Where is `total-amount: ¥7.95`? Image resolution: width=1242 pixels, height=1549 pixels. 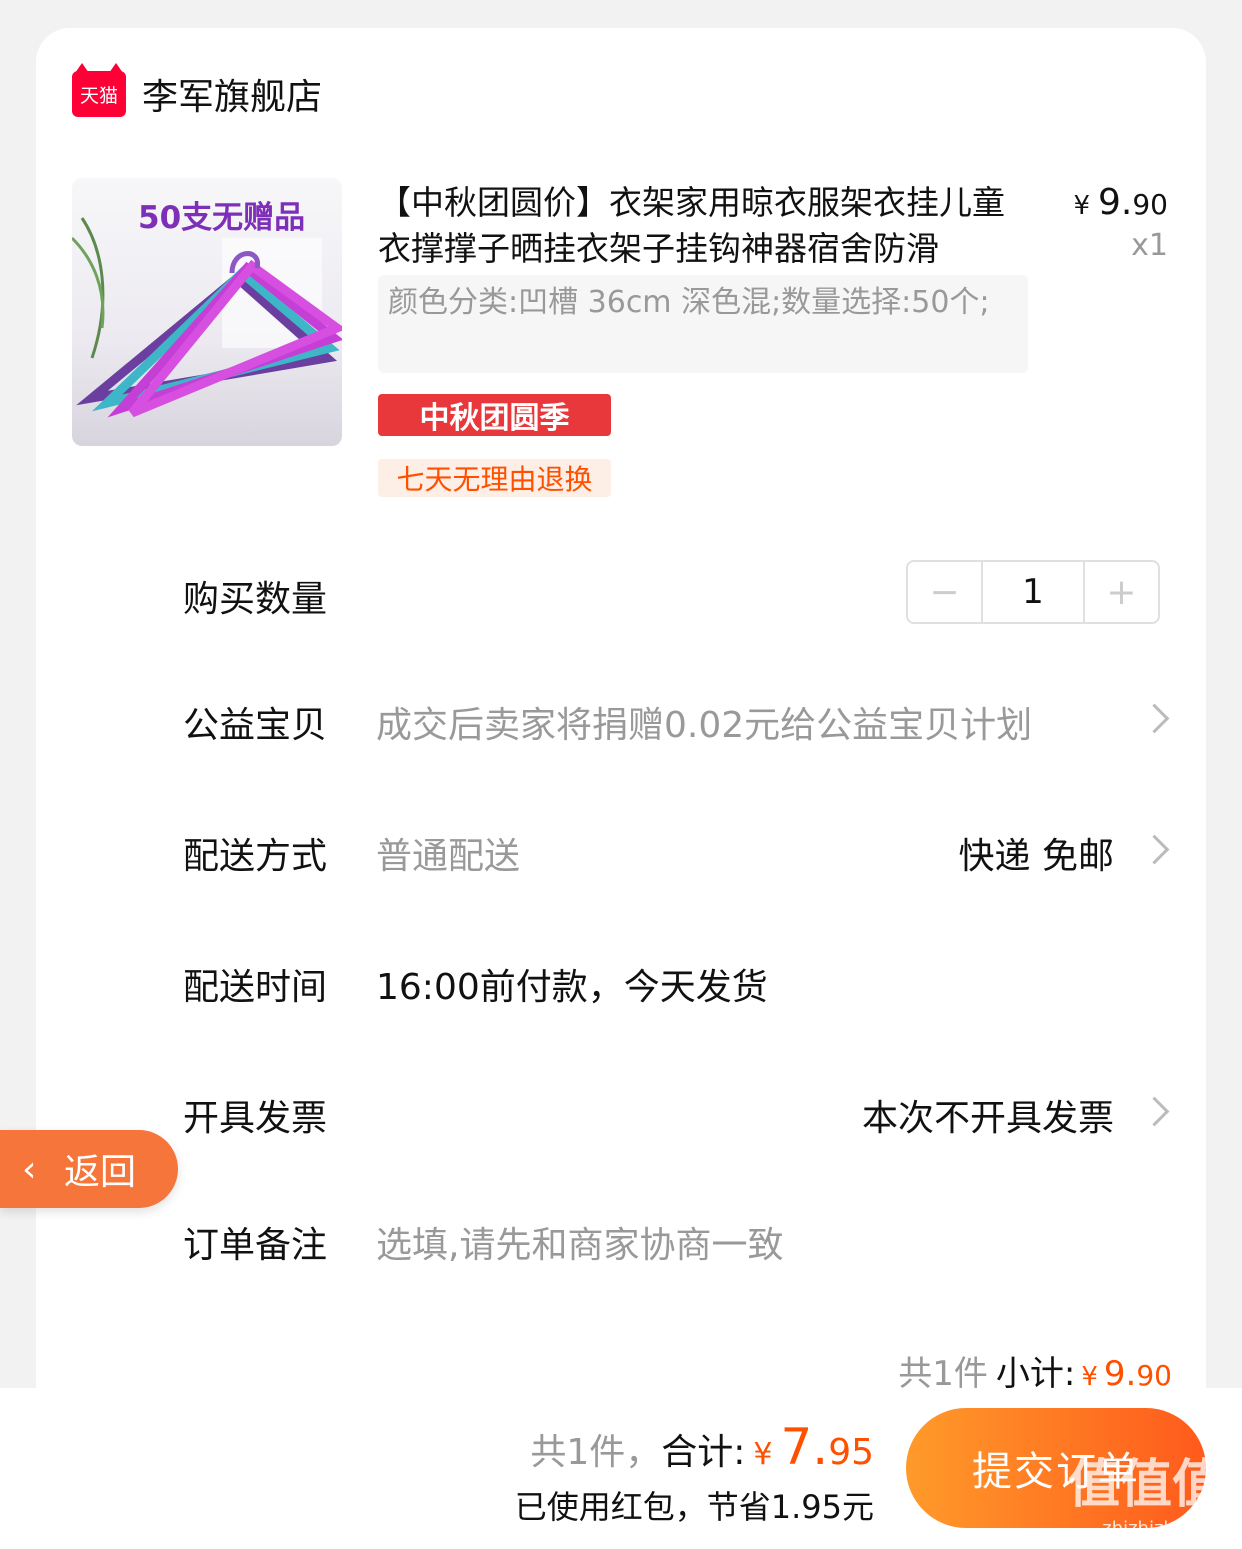
total-amount: ¥7.95 is located at coordinates (809, 1447).